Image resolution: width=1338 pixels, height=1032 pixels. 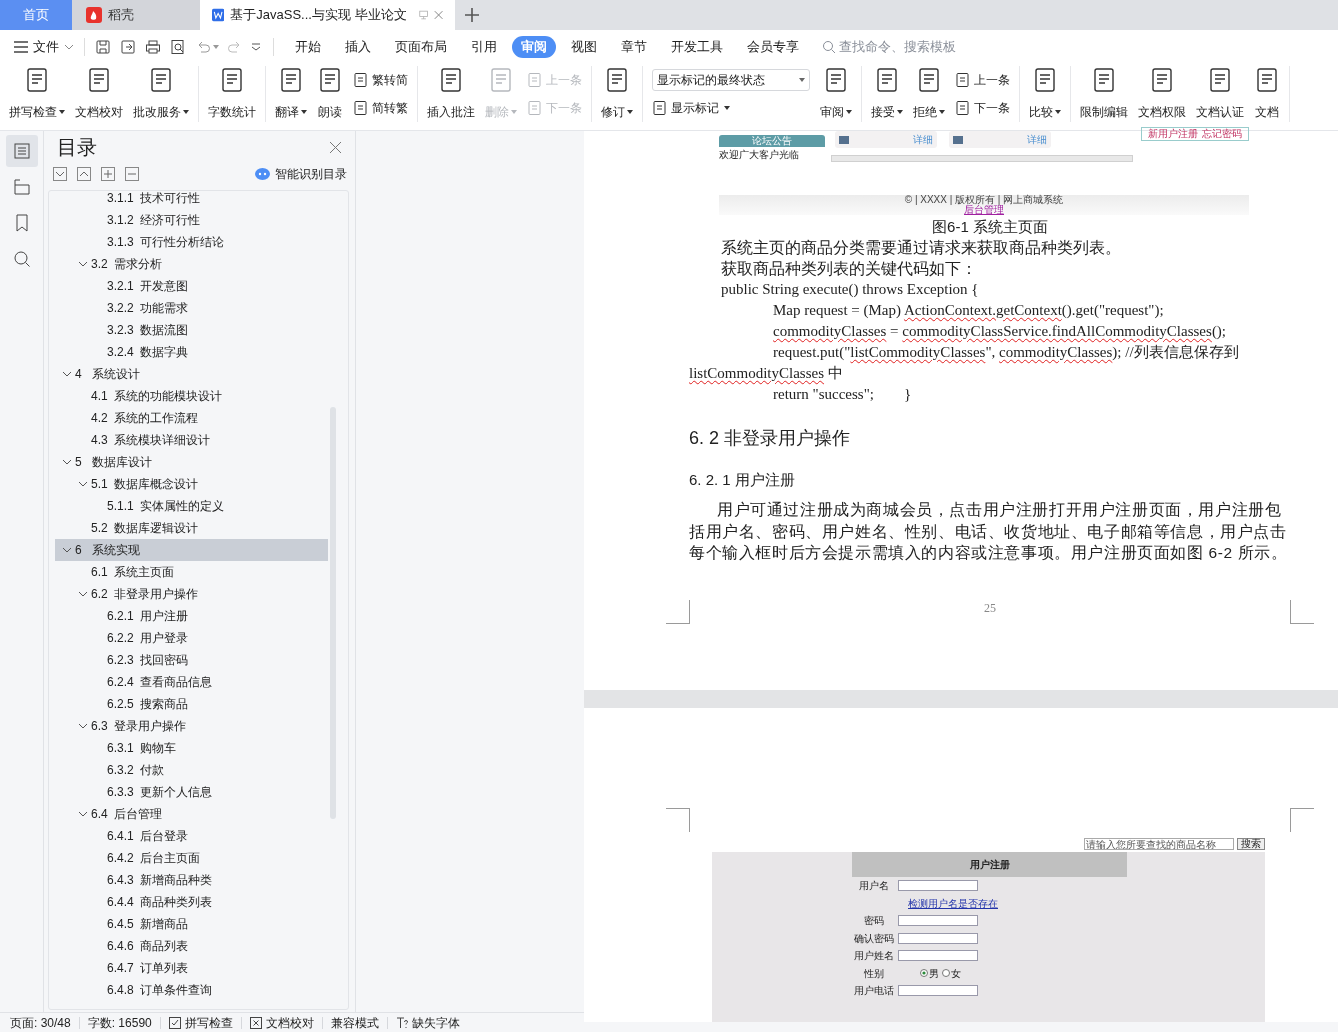 What do you see at coordinates (191, 858) in the screenshot?
I see `toc-item: 6.4.2 后台主页面` at bounding box center [191, 858].